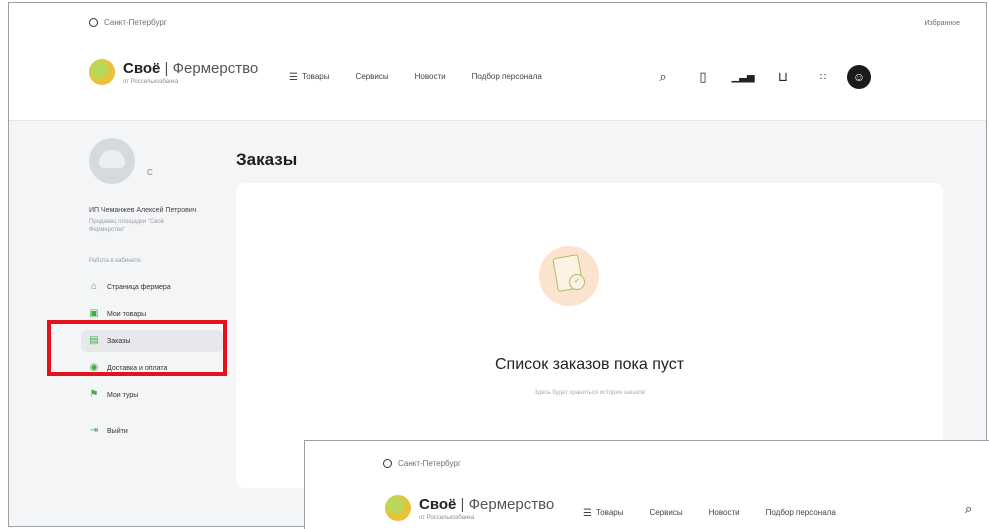  Describe the element at coordinates (94, 394) in the screenshot. I see `tour-icon: ⚑` at that location.